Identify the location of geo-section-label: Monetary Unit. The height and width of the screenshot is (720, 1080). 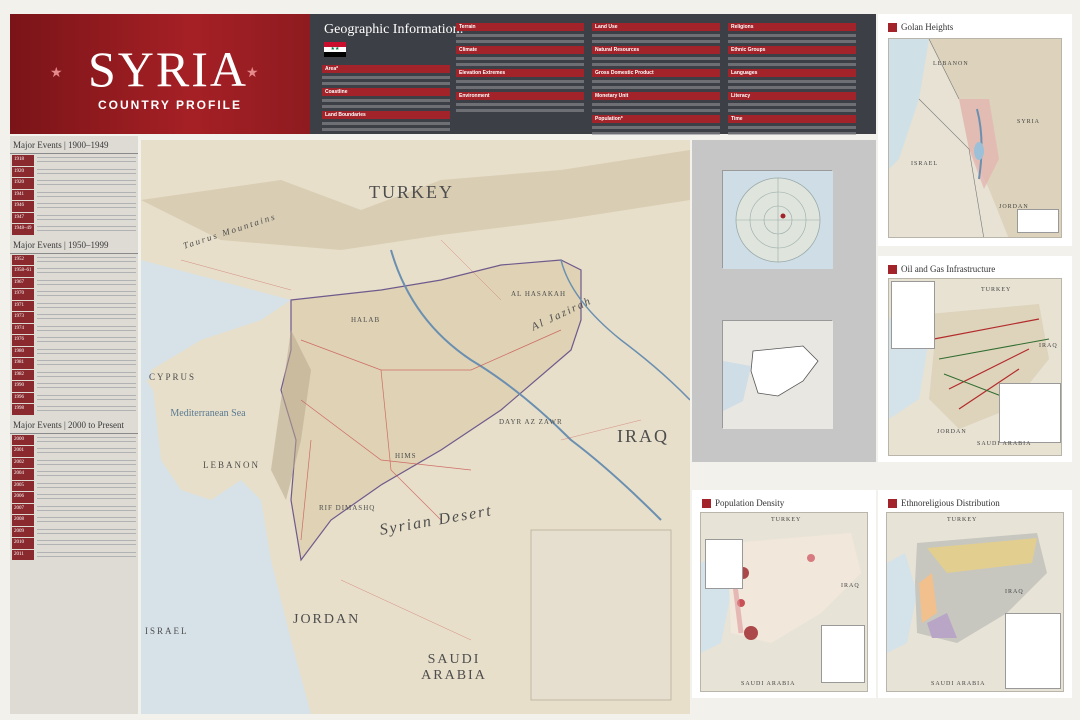
(656, 96).